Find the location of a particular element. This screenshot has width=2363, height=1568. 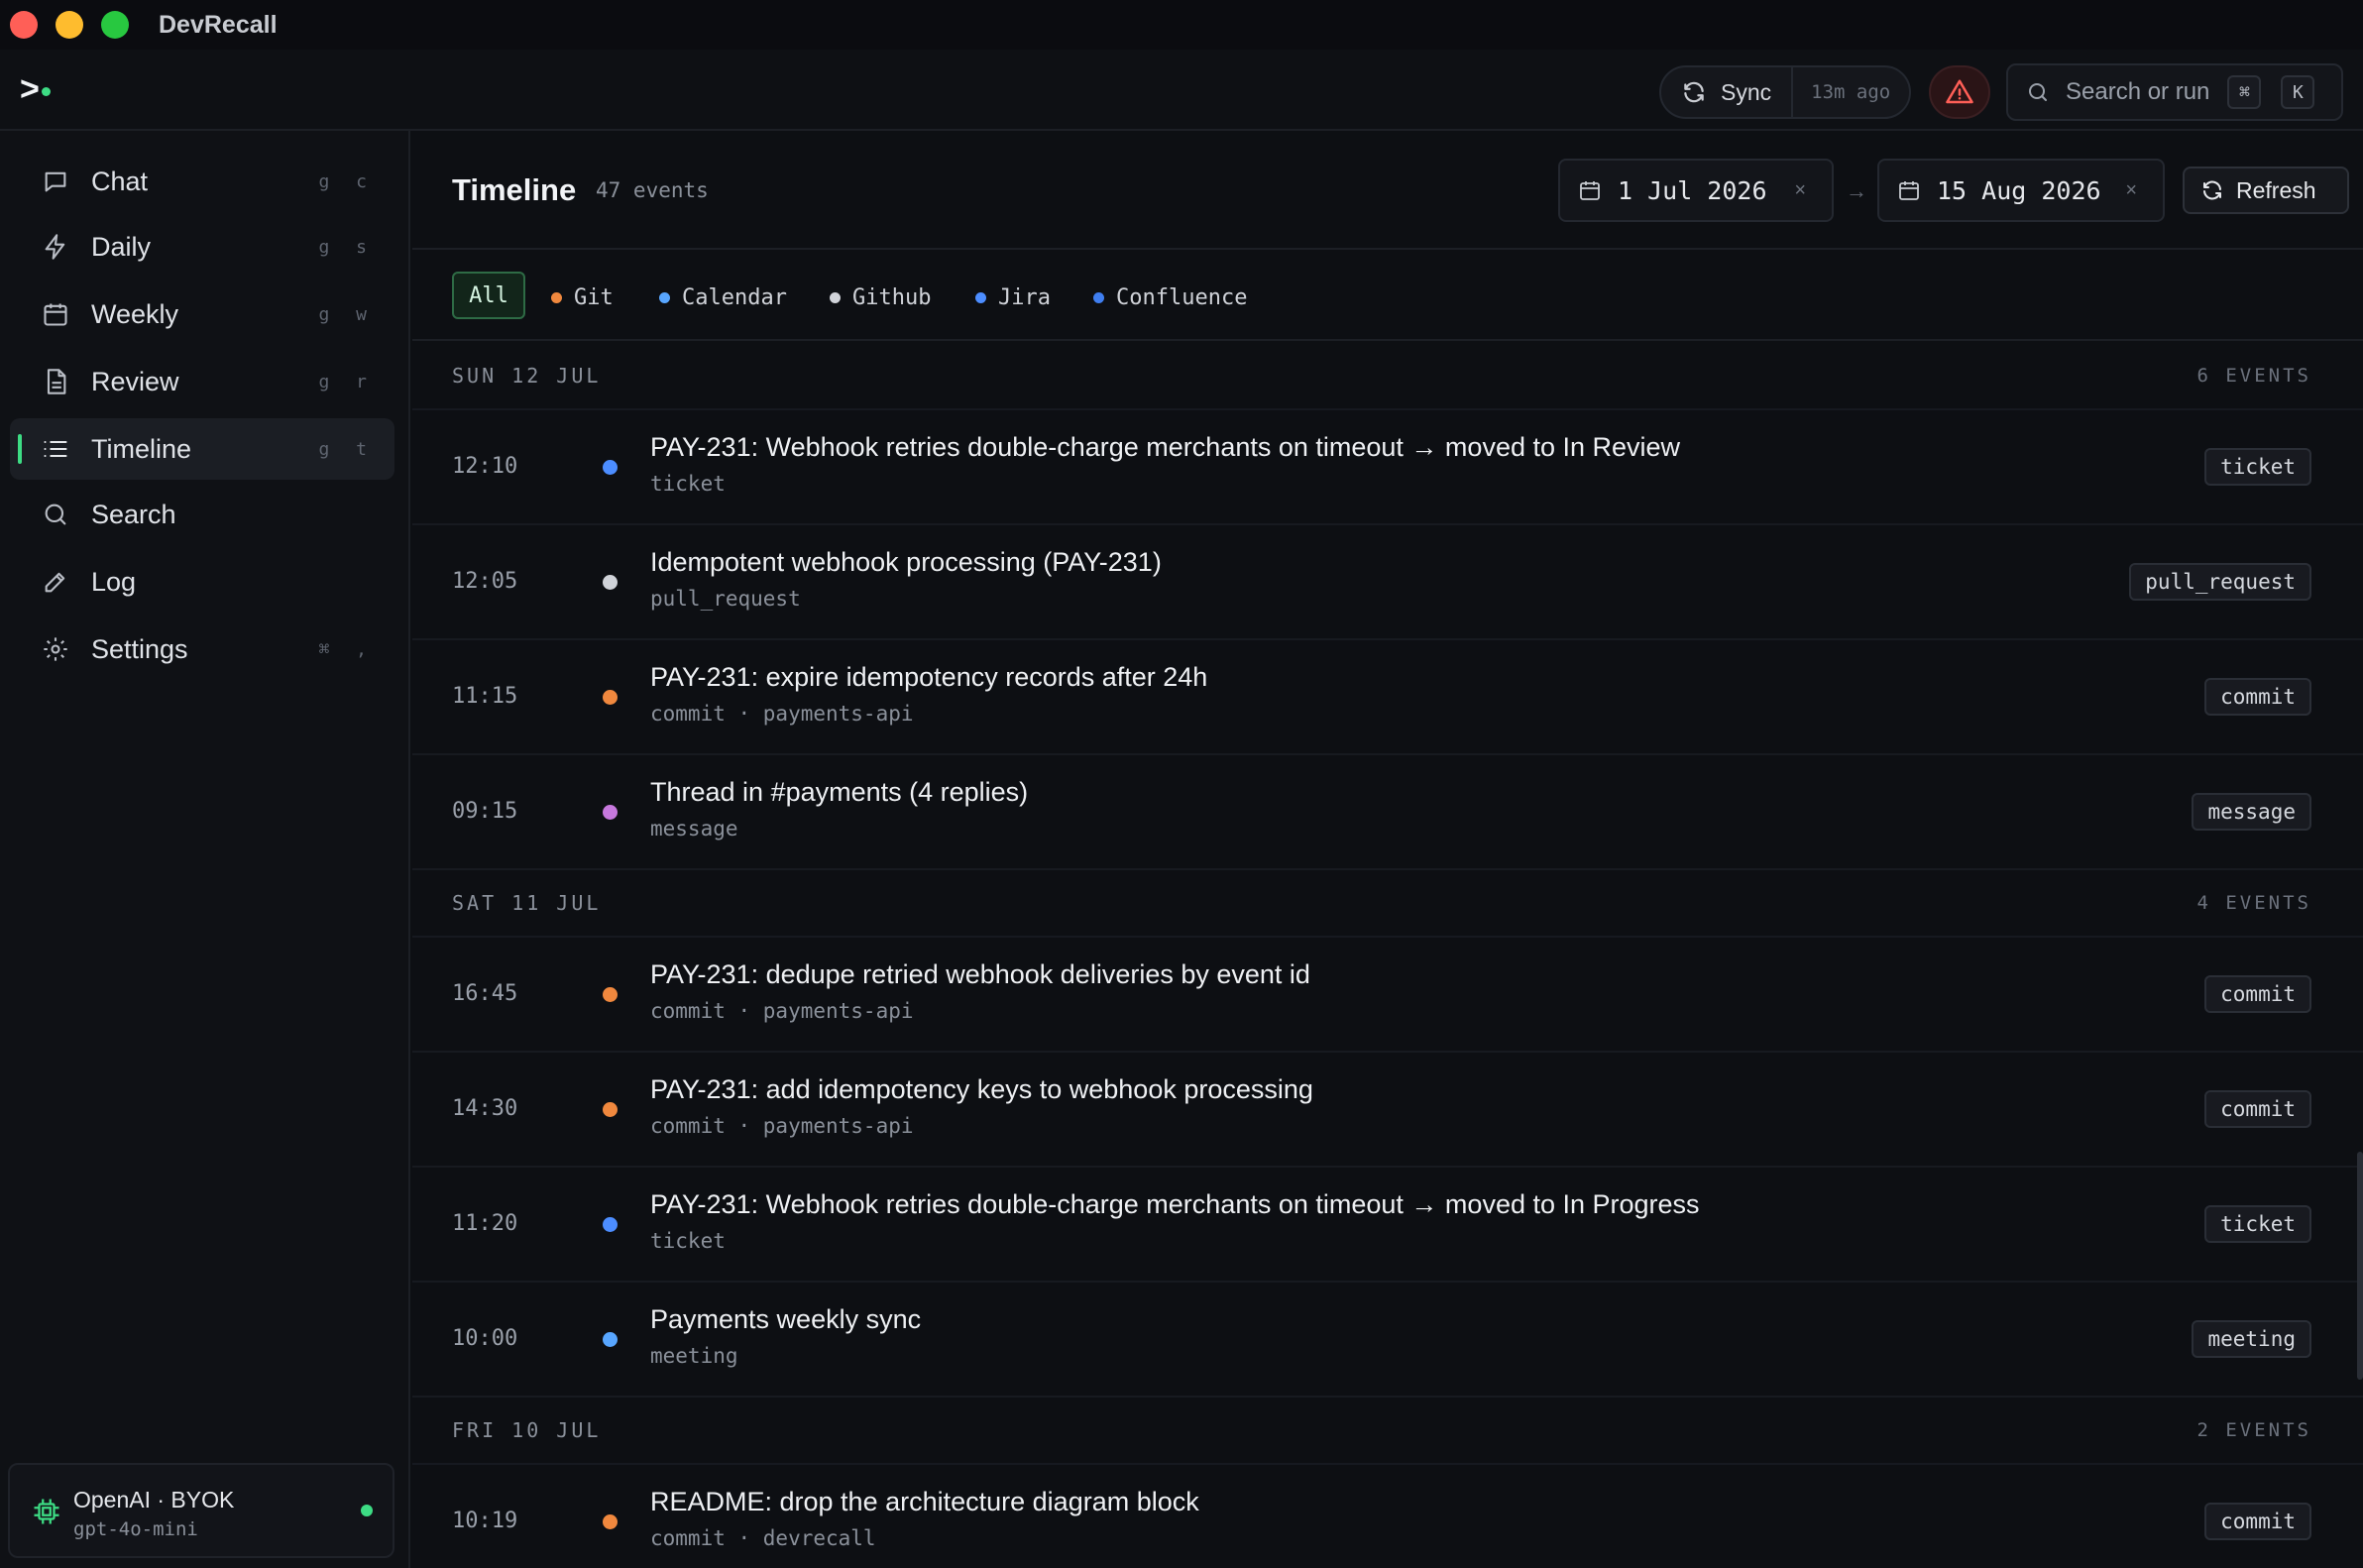

sidebar-item-search: Search is located at coordinates (202, 514).